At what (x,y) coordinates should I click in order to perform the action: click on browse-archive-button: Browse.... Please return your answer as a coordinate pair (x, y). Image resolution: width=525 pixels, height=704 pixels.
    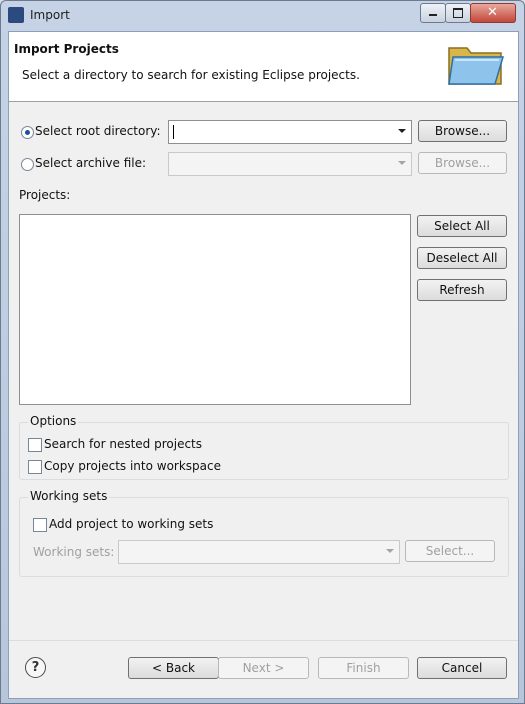
    Looking at the image, I should click on (462, 163).